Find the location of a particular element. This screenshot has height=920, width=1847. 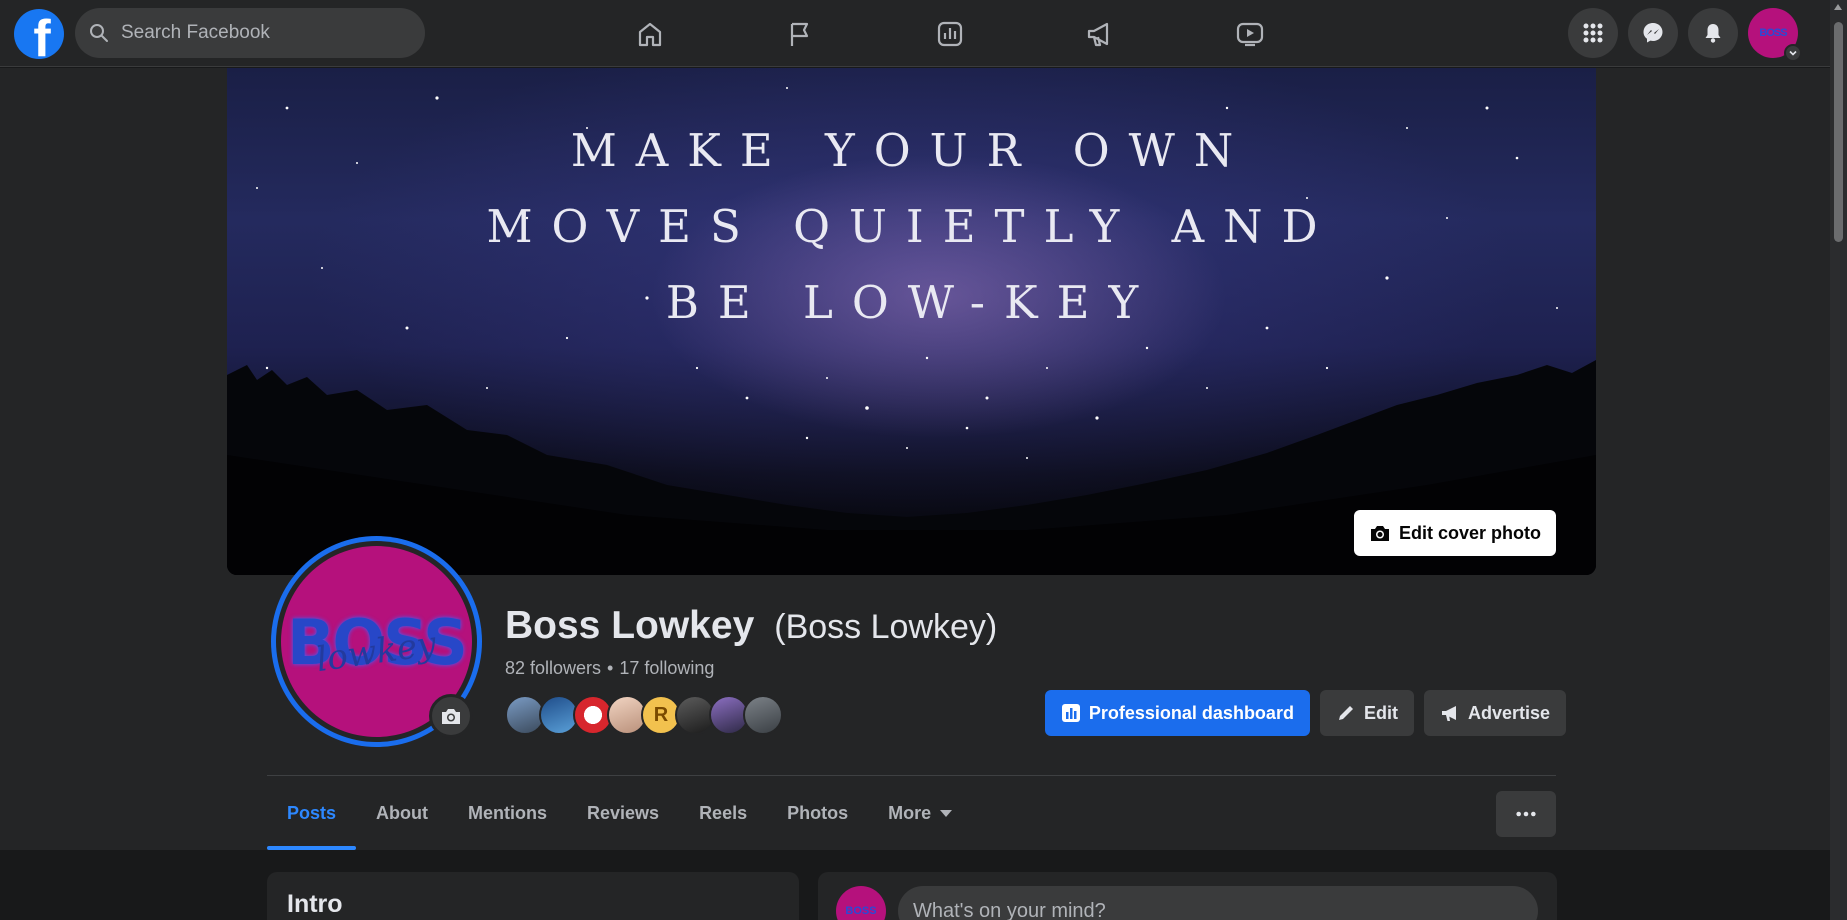

dashboard-icon is located at coordinates (1070, 713).